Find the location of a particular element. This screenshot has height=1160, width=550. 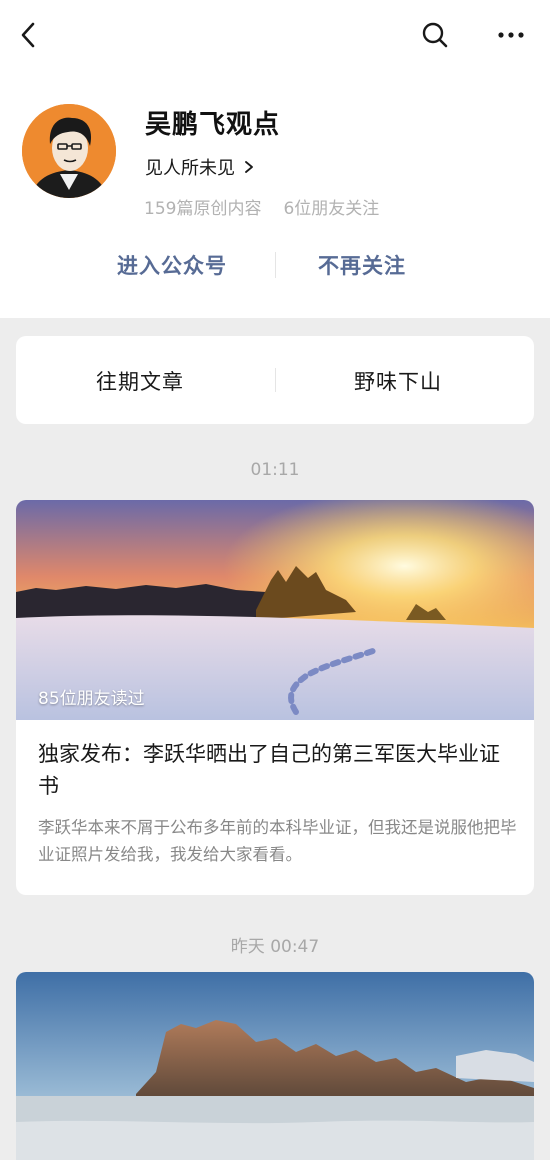

more-dots-icon is located at coordinates (511, 35).